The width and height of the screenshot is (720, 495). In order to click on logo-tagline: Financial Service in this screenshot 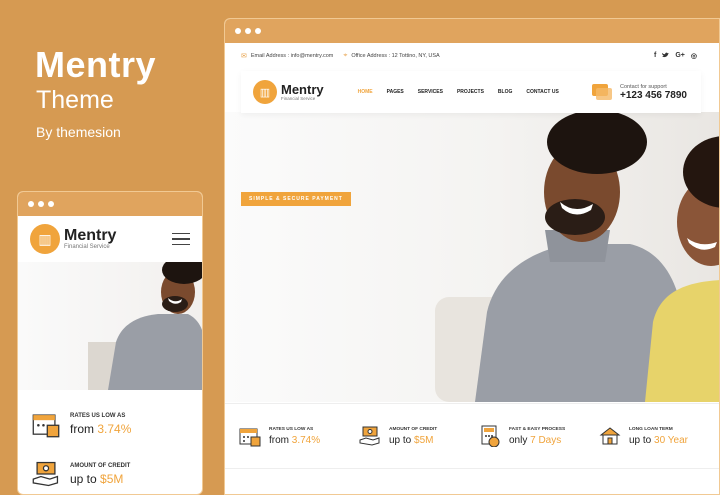, I will do `click(87, 247)`.